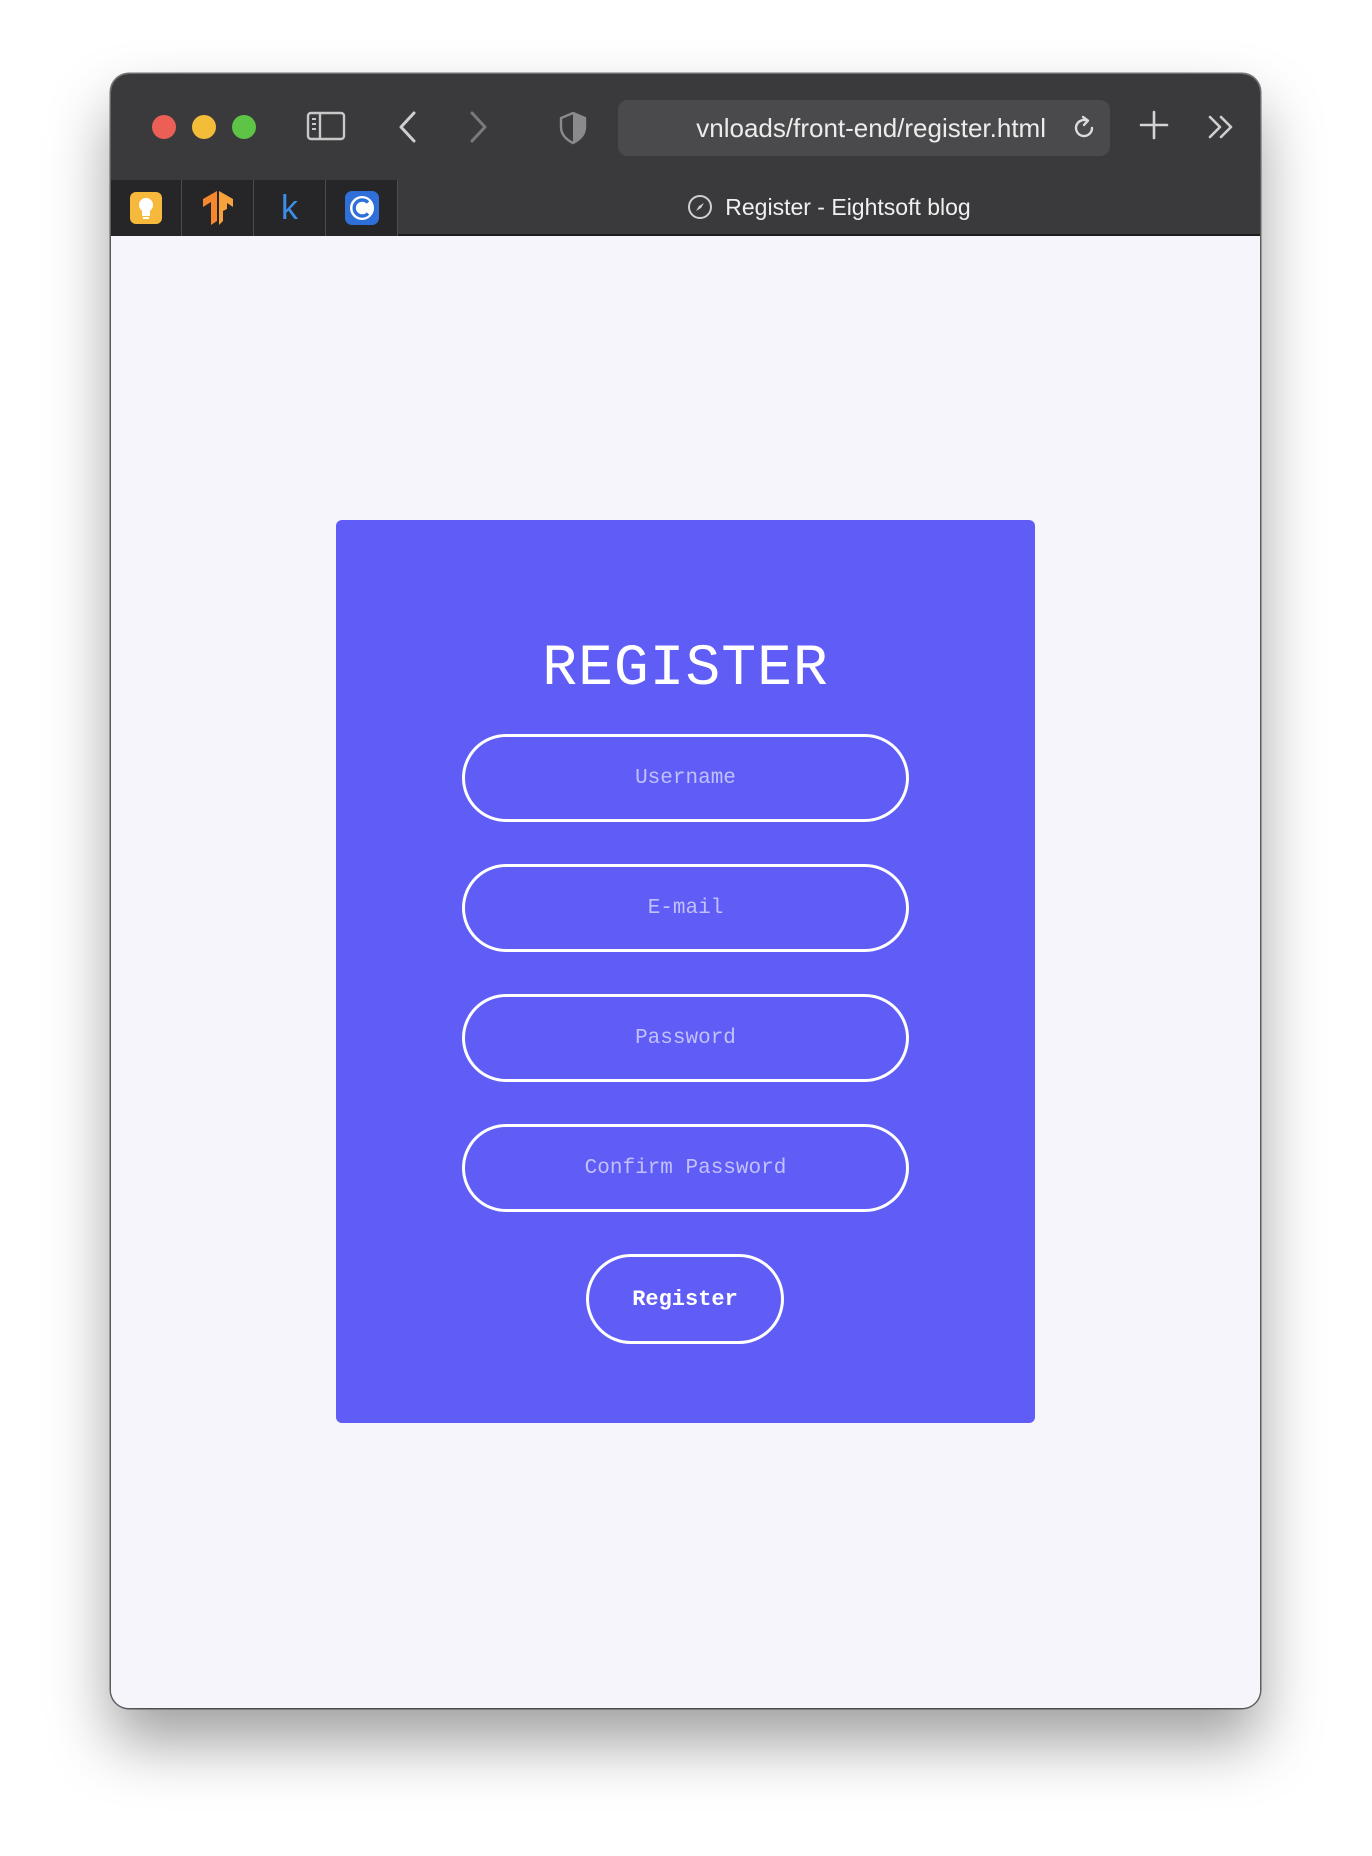  I want to click on reload-icon, so click(1084, 126).